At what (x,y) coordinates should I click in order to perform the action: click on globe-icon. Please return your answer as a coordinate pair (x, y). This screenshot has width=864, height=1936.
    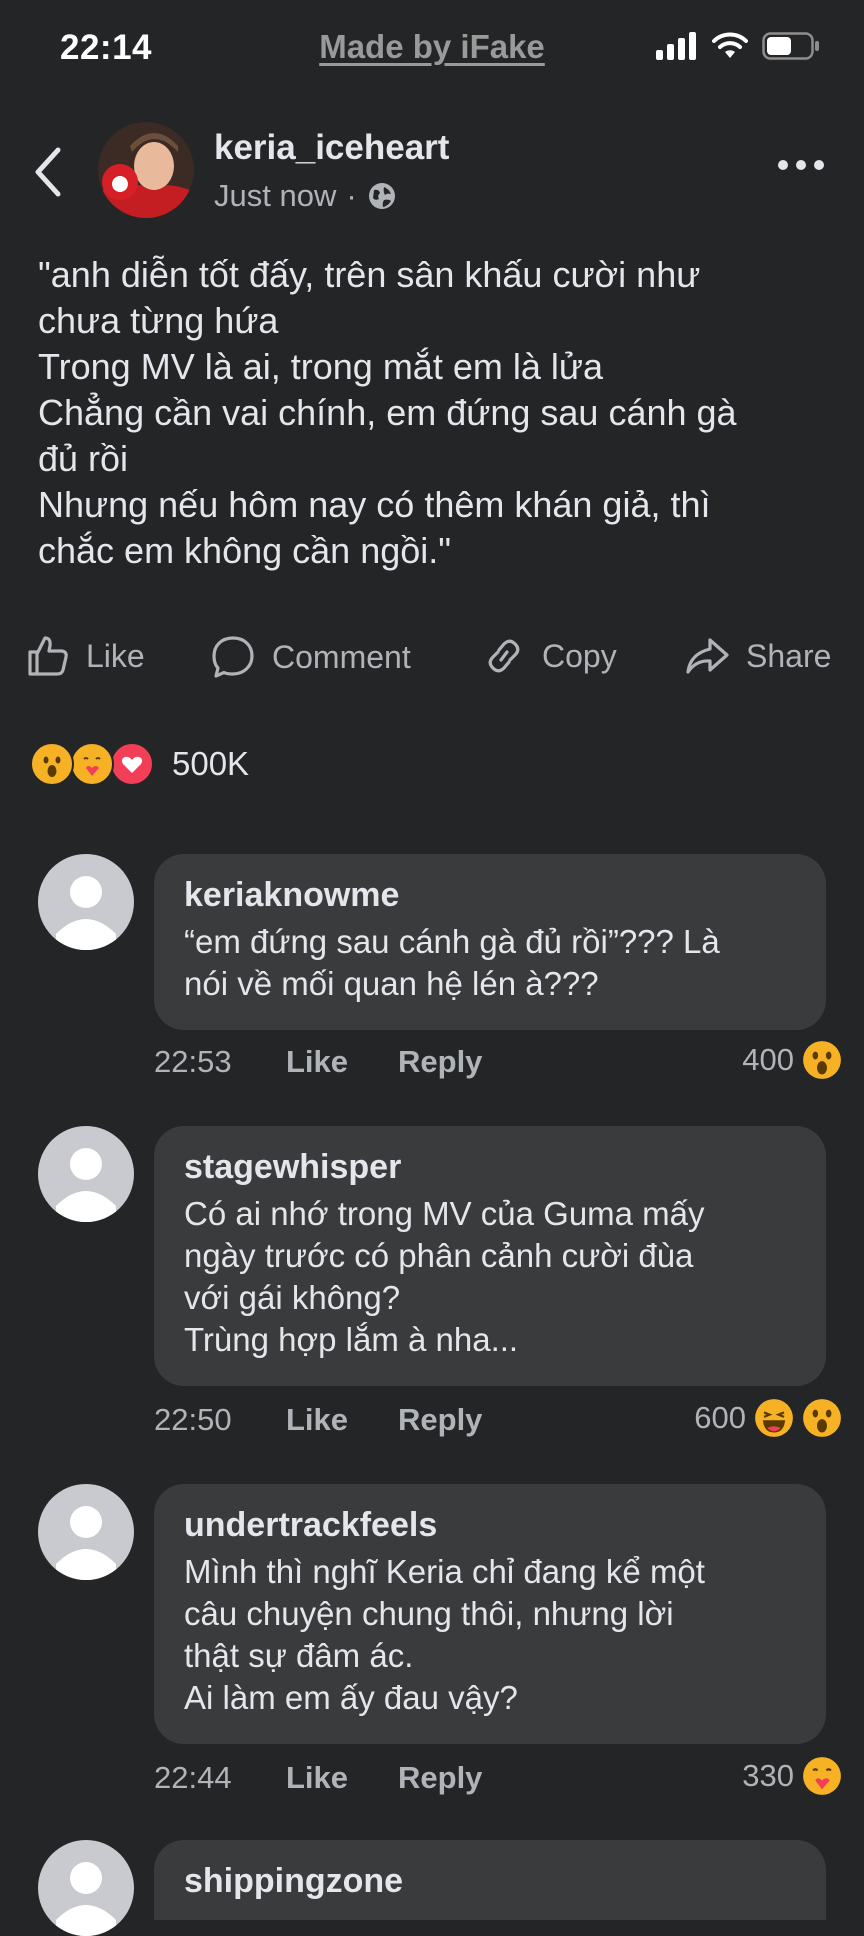
    Looking at the image, I should click on (381, 196).